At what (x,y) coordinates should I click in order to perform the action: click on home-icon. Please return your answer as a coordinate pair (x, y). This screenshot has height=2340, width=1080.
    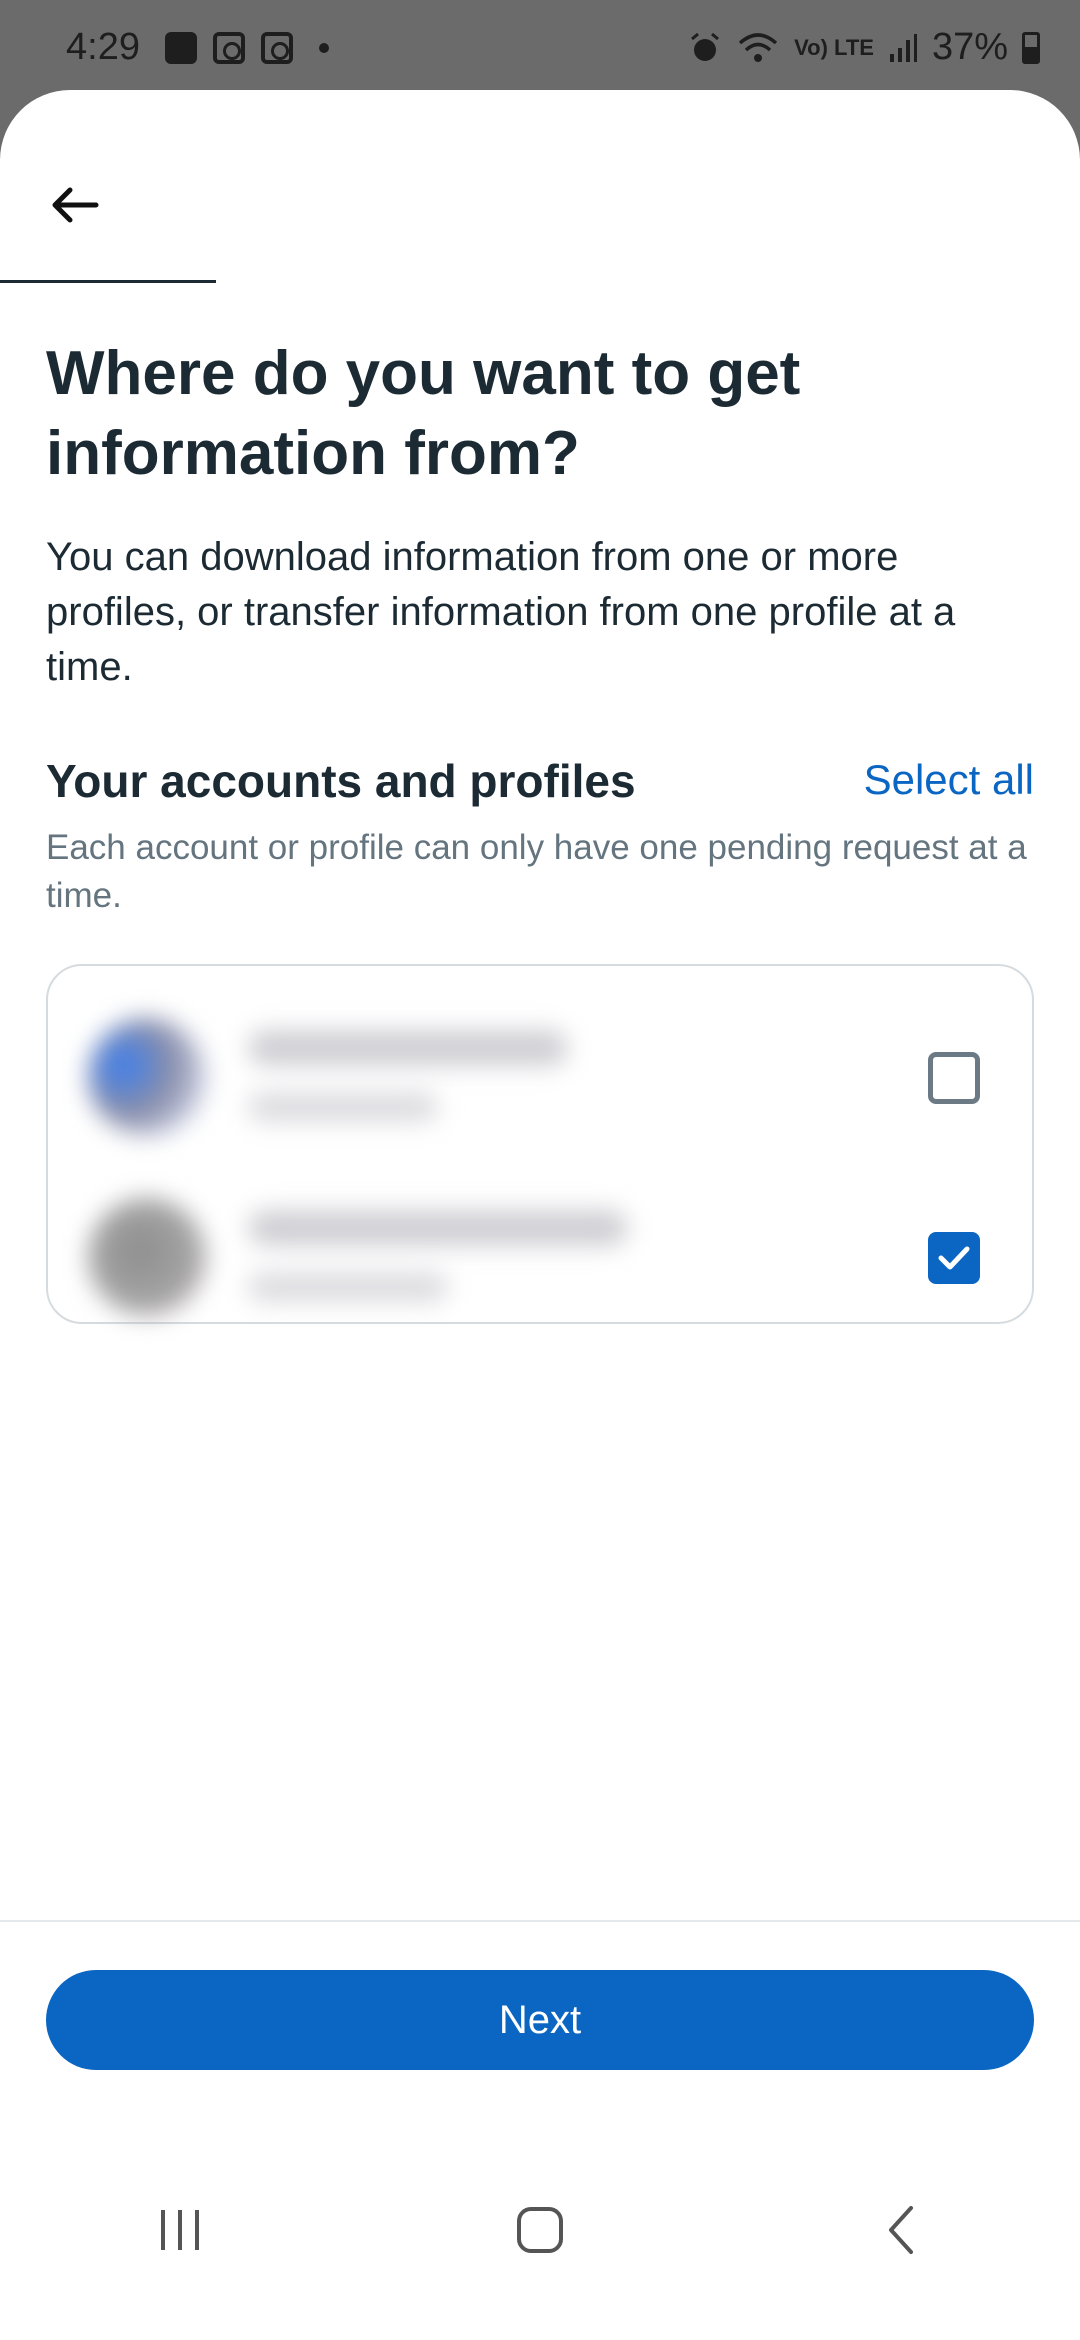
    Looking at the image, I should click on (540, 2230).